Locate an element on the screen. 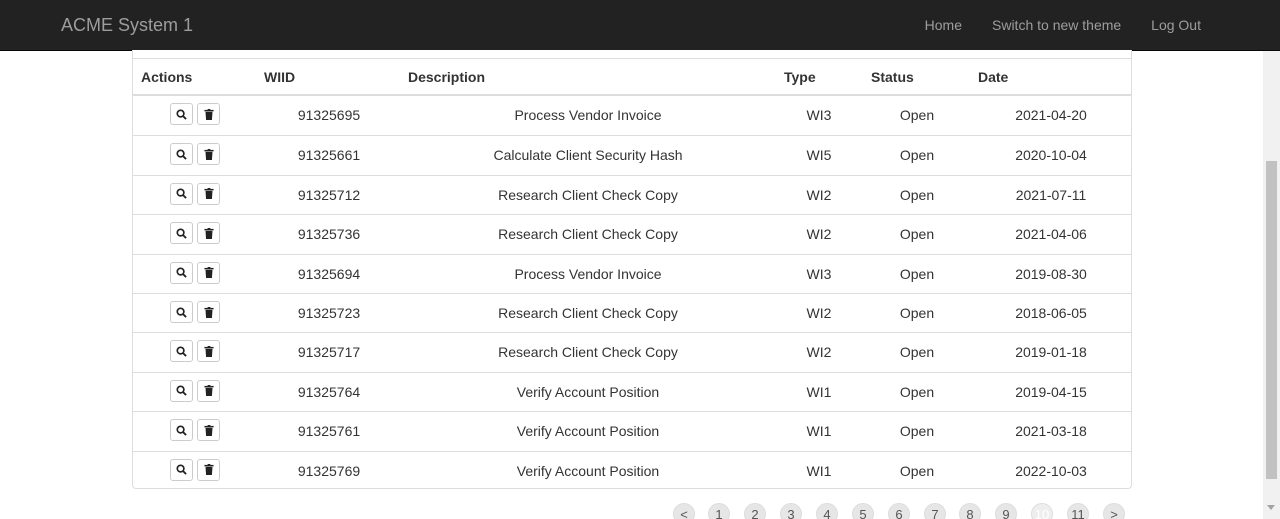 Image resolution: width=1280 pixels, height=519 pixels. page-scrollbar is located at coordinates (1271, 285).